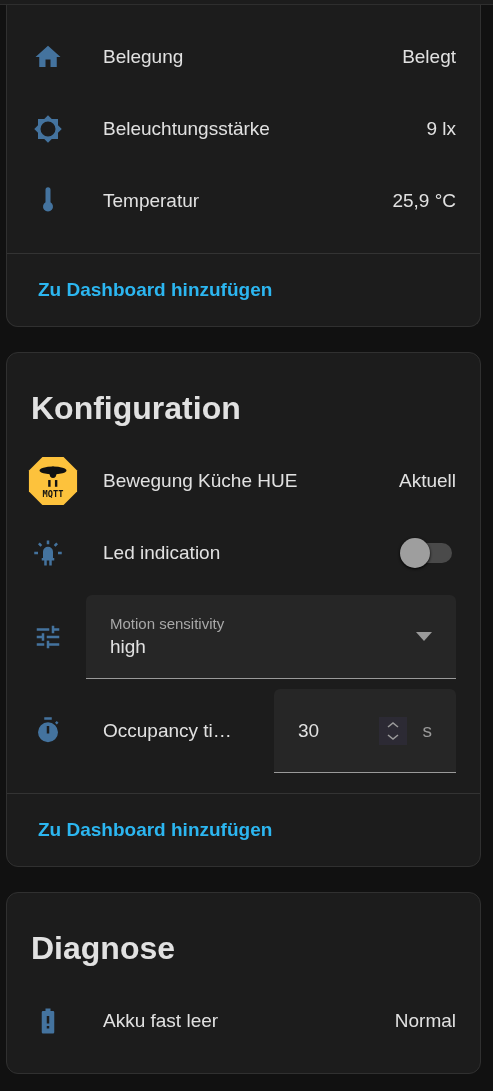 The image size is (493, 1091). Describe the element at coordinates (152, 201) in the screenshot. I see `entity-name: Temperatur` at that location.